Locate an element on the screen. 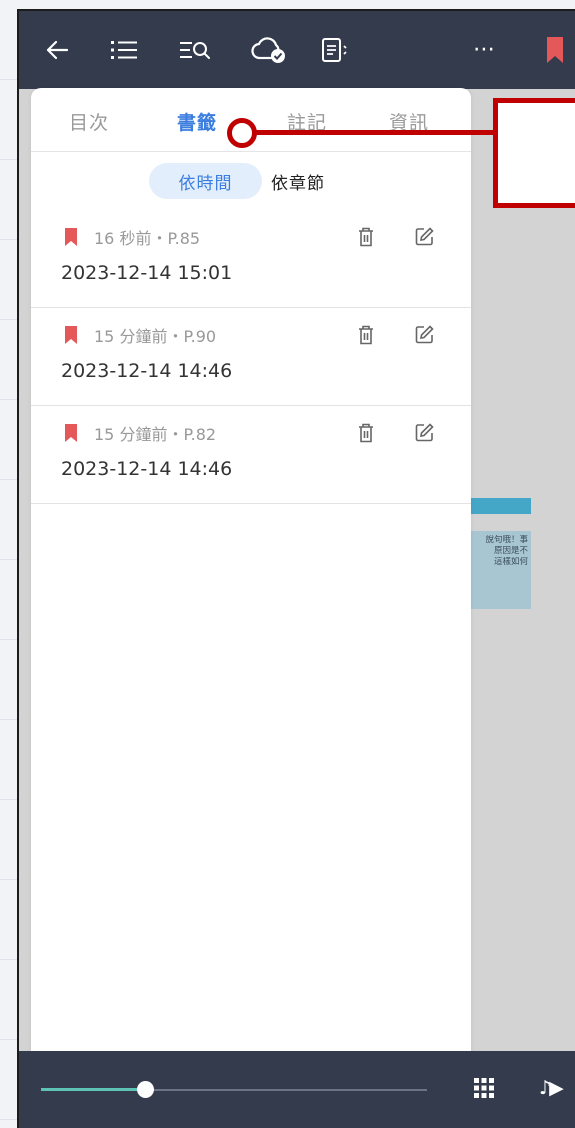 Image resolution: width=575 pixels, height=1128 pixels. sort-toggle: 依時間 依章節 is located at coordinates (251, 181).